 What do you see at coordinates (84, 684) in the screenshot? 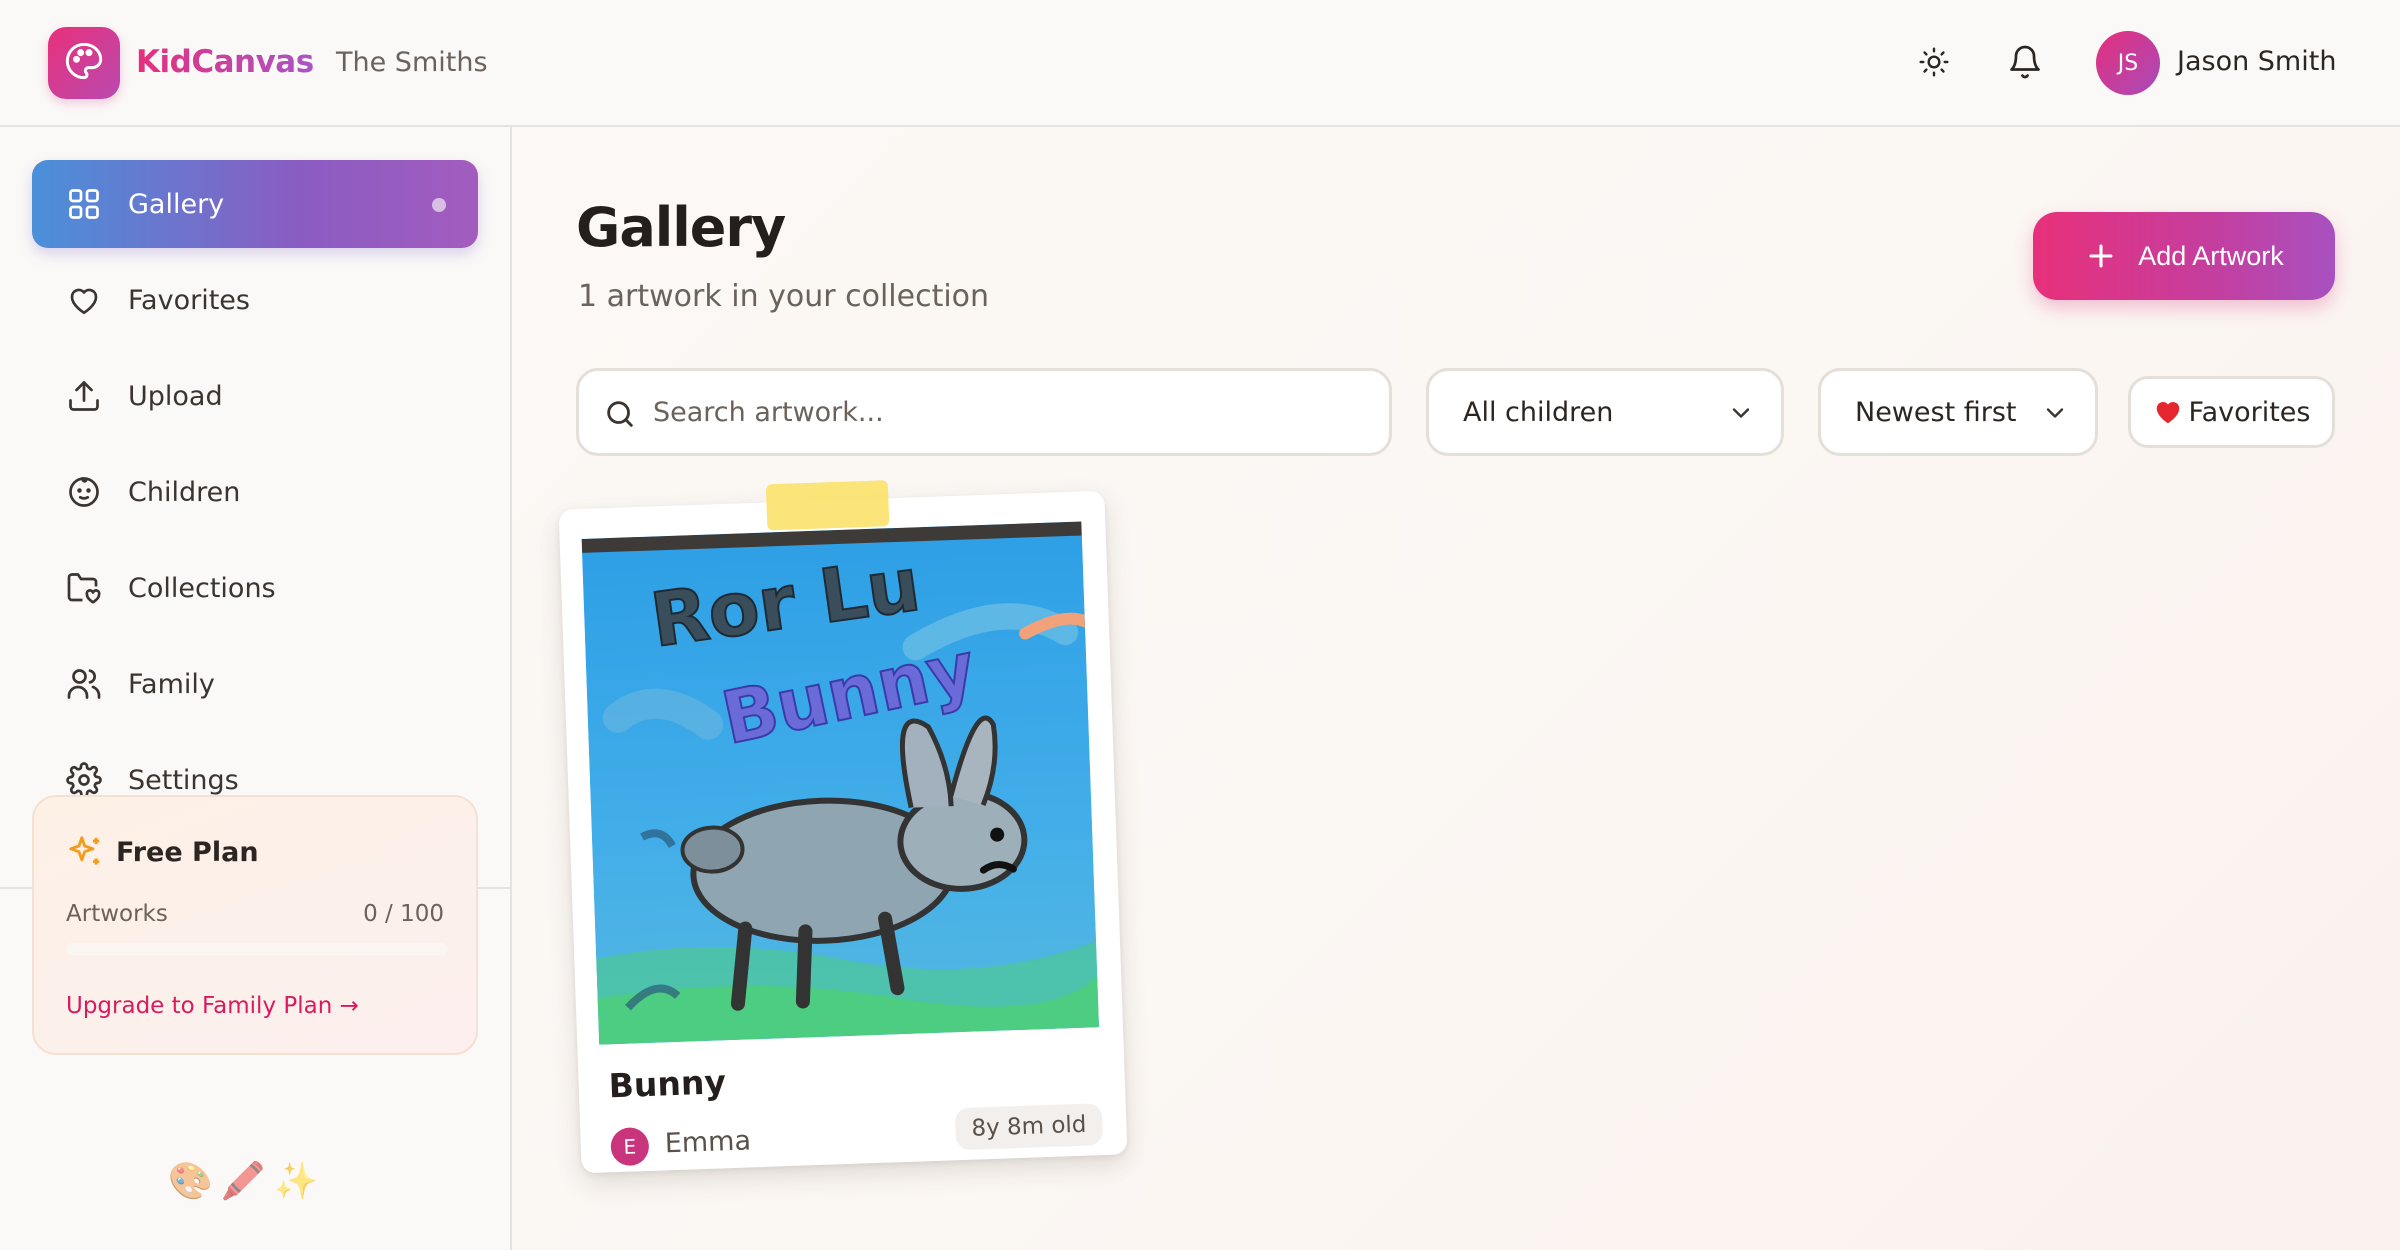
I see `users-icon` at bounding box center [84, 684].